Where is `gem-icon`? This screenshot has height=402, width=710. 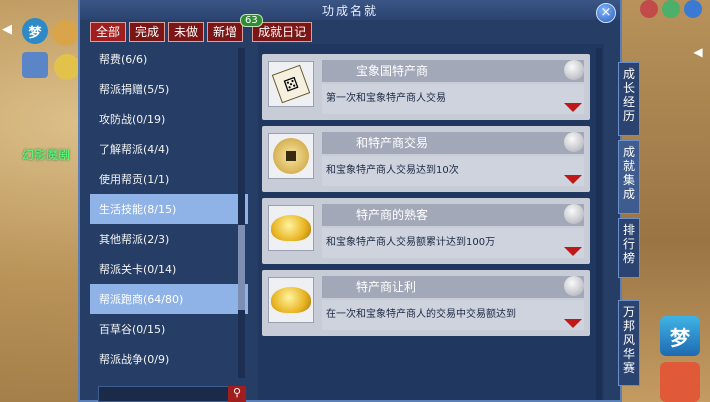
gem-icon is located at coordinates (693, 9).